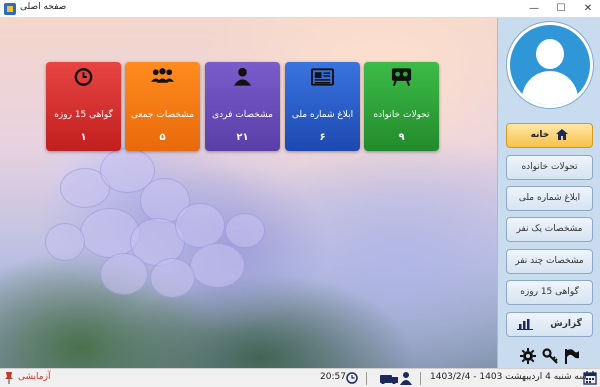 The image size is (600, 387). Describe the element at coordinates (401, 115) in the screenshot. I see `tile-label: تحولات خانواده` at that location.